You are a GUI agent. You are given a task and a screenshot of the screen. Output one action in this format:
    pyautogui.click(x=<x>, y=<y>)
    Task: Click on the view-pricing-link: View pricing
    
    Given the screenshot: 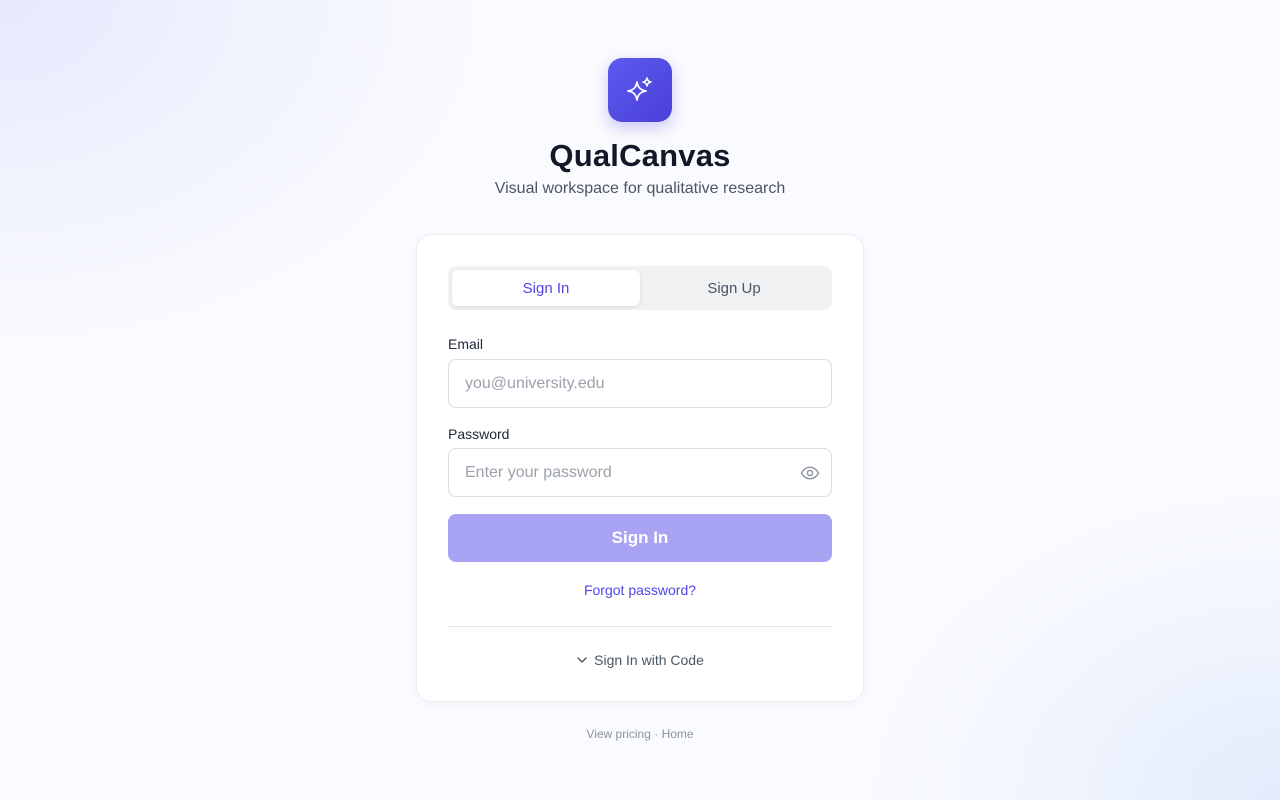 What is the action you would take?
    pyautogui.click(x=618, y=734)
    